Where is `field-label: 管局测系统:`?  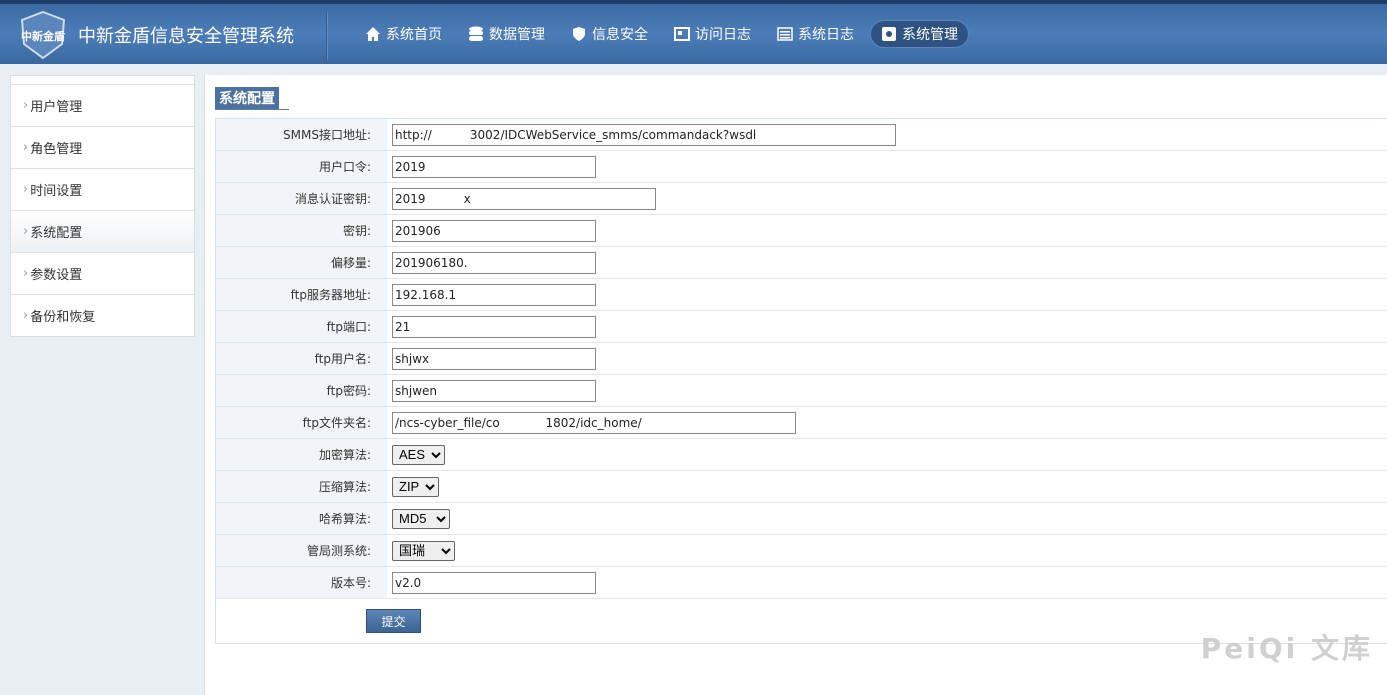 field-label: 管局测系统: is located at coordinates (301, 550).